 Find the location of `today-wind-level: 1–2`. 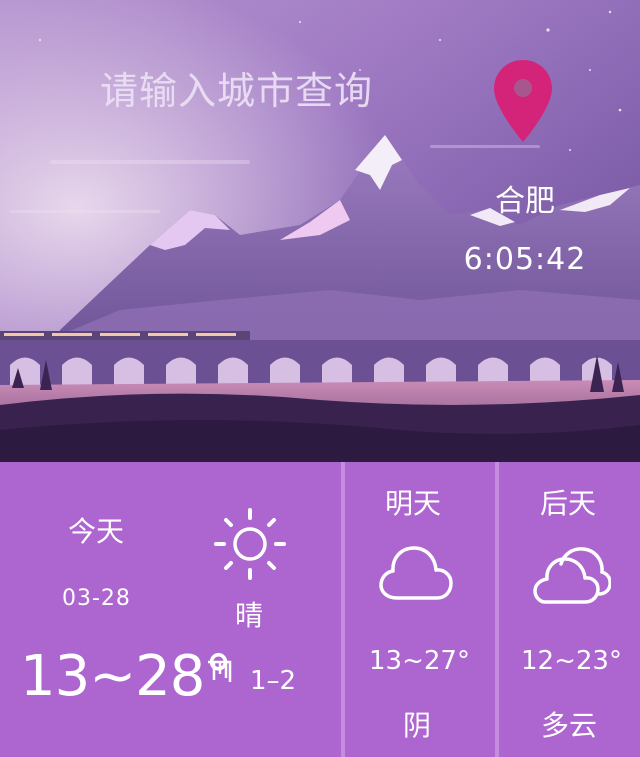

today-wind-level: 1–2 is located at coordinates (273, 681).